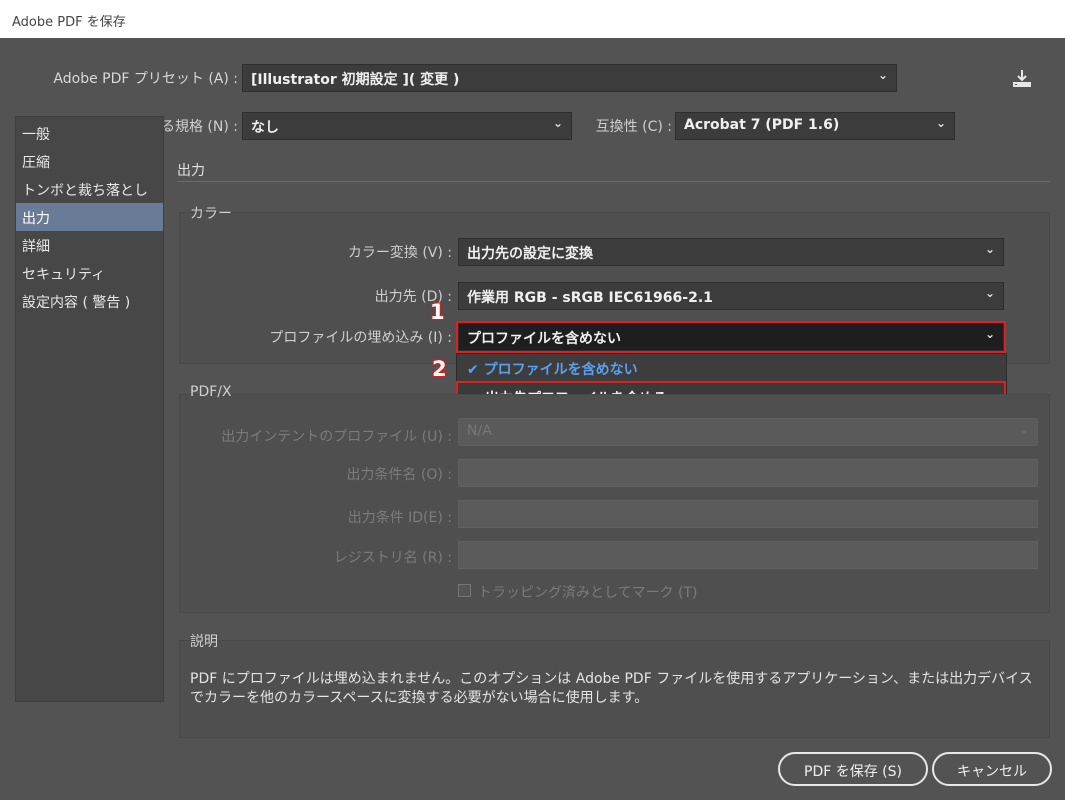 This screenshot has width=1065, height=800. Describe the element at coordinates (731, 369) in the screenshot. I see `dropdown-option-no-profile: ✔ プロファイルを含めない` at that location.